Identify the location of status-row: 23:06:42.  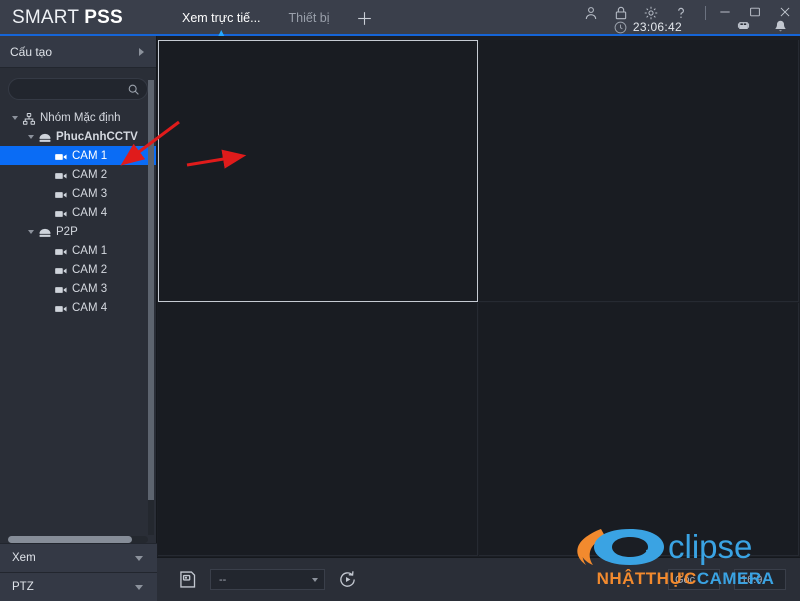
(400, 28).